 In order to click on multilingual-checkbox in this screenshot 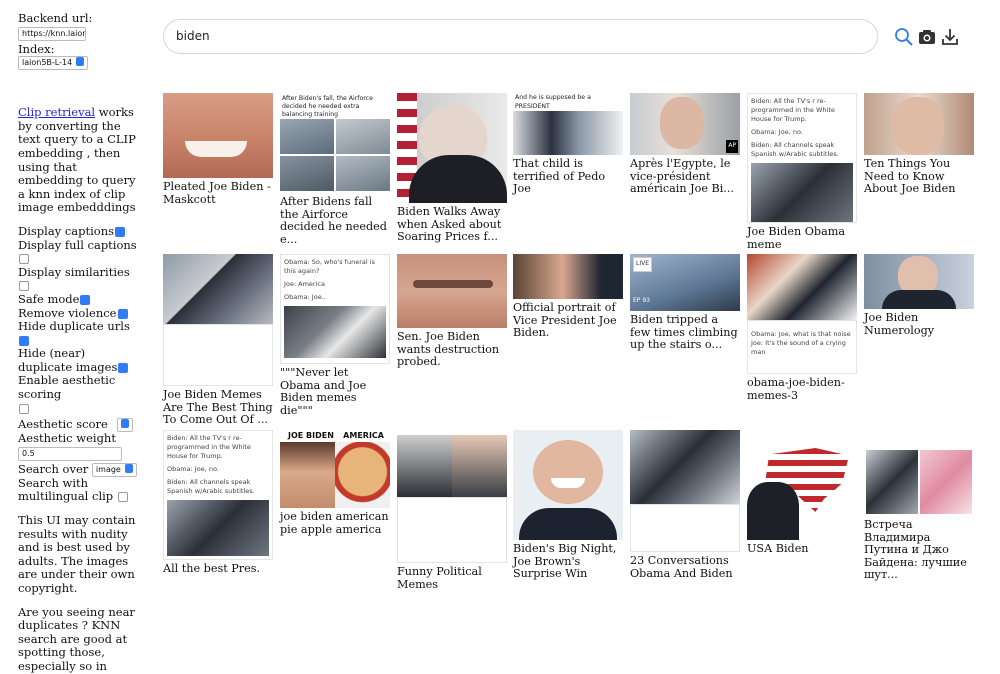, I will do `click(122, 497)`.